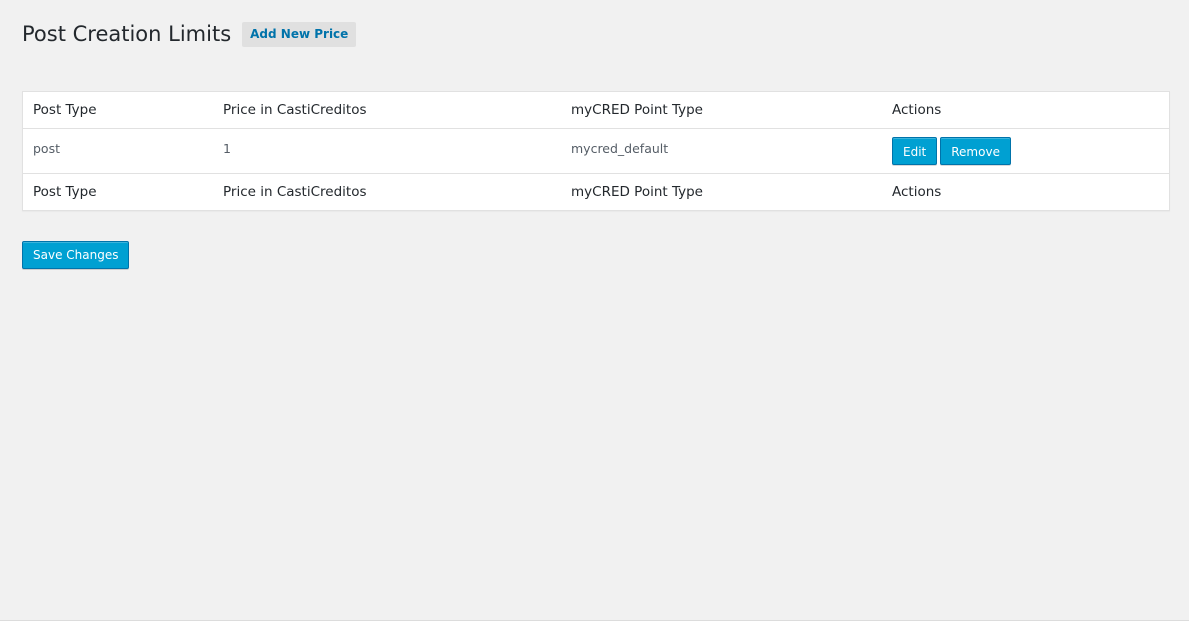 The width and height of the screenshot is (1189, 621). What do you see at coordinates (46, 148) in the screenshot?
I see `cell-post-type: post` at bounding box center [46, 148].